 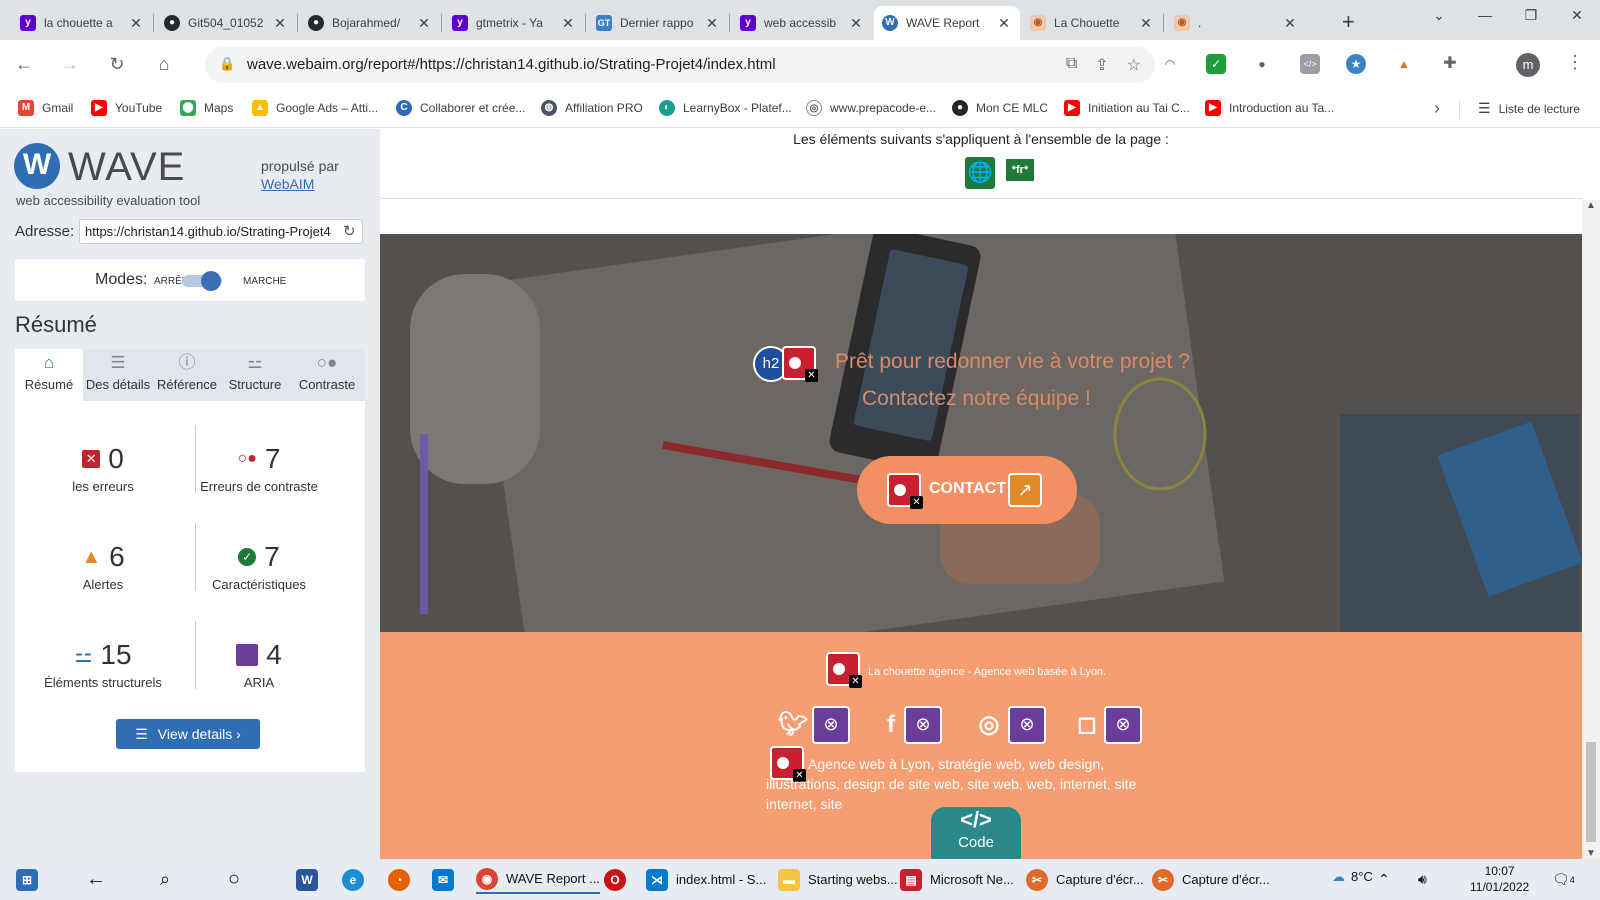 I want to click on extension-badge-icon: ●, so click(x=1262, y=64).